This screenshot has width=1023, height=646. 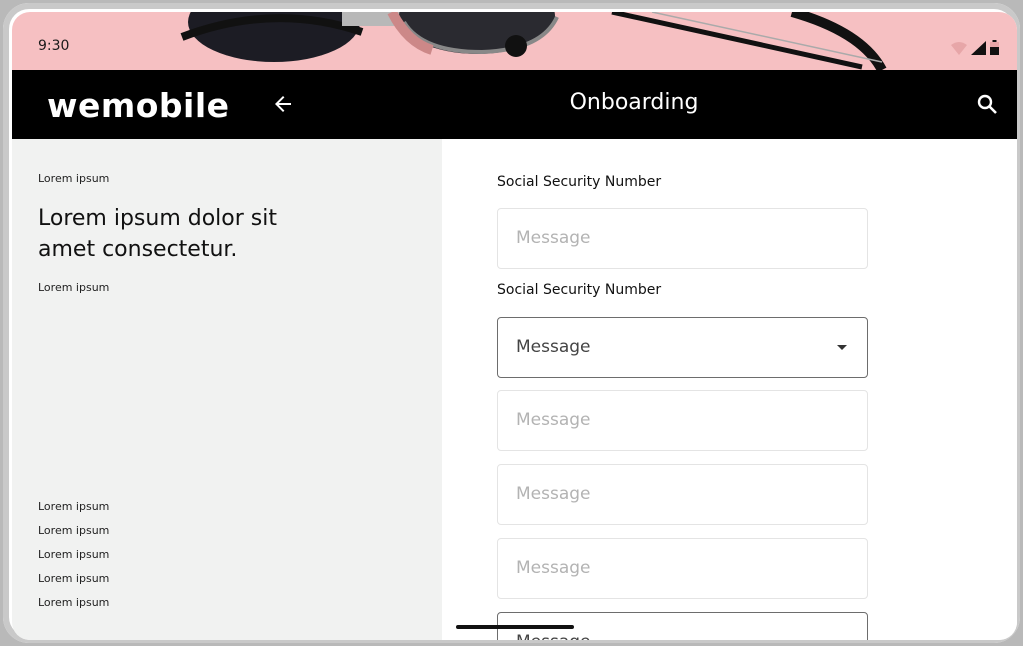 I want to click on status-icons, so click(x=975, y=47).